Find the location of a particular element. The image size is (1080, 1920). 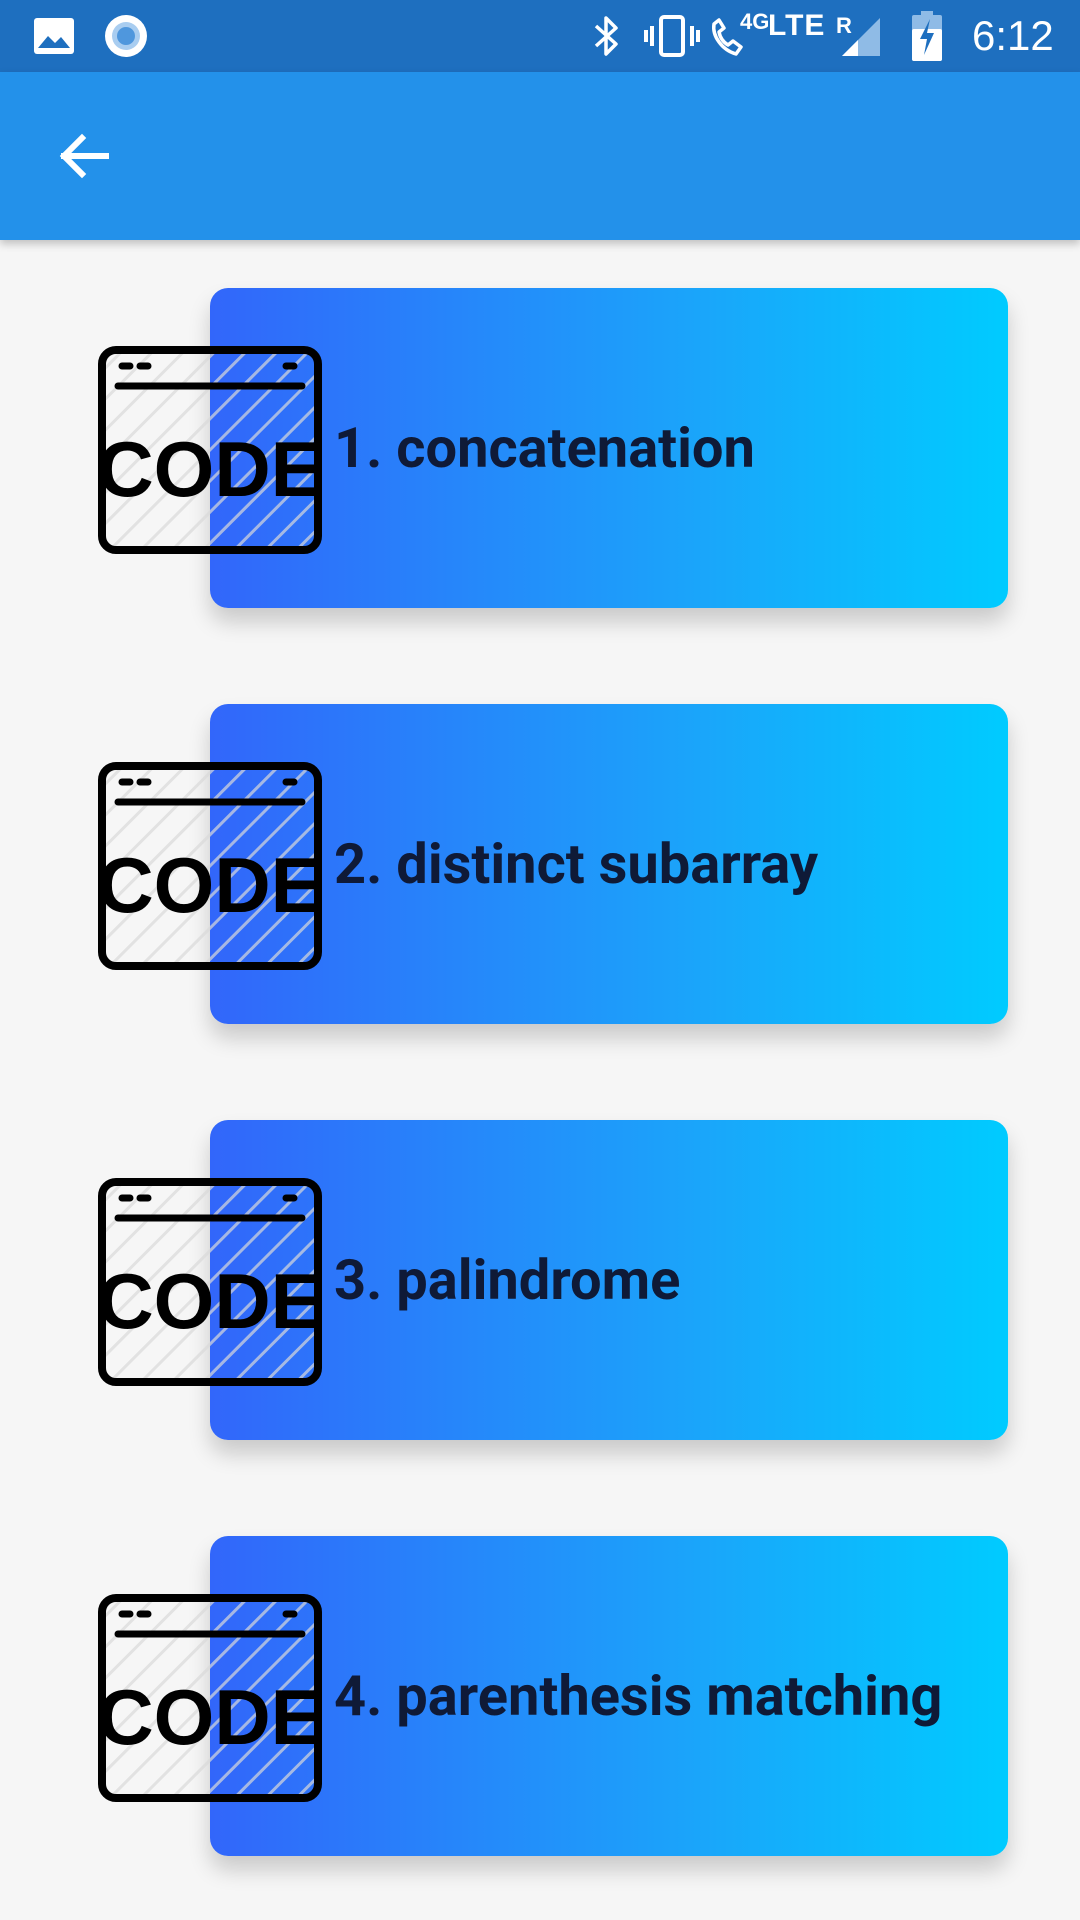

status-time: 6:12 is located at coordinates (1013, 35).